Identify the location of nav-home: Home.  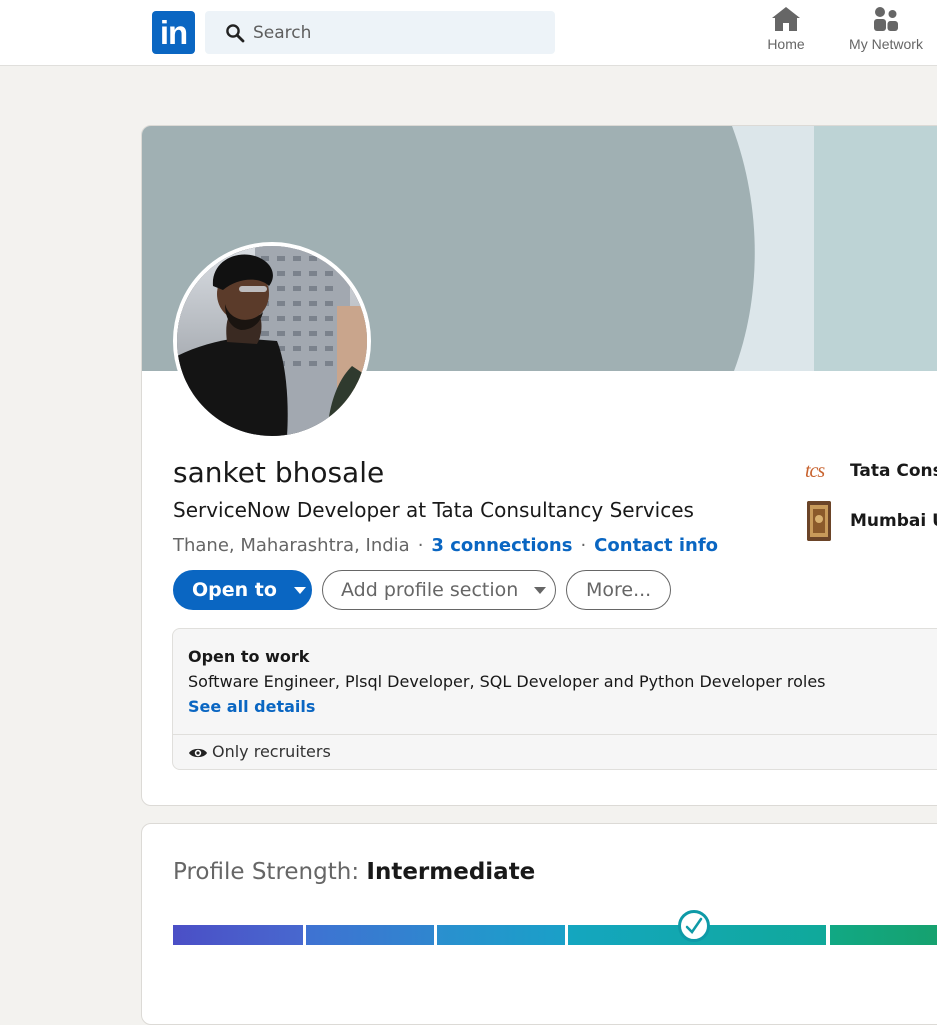
(786, 34).